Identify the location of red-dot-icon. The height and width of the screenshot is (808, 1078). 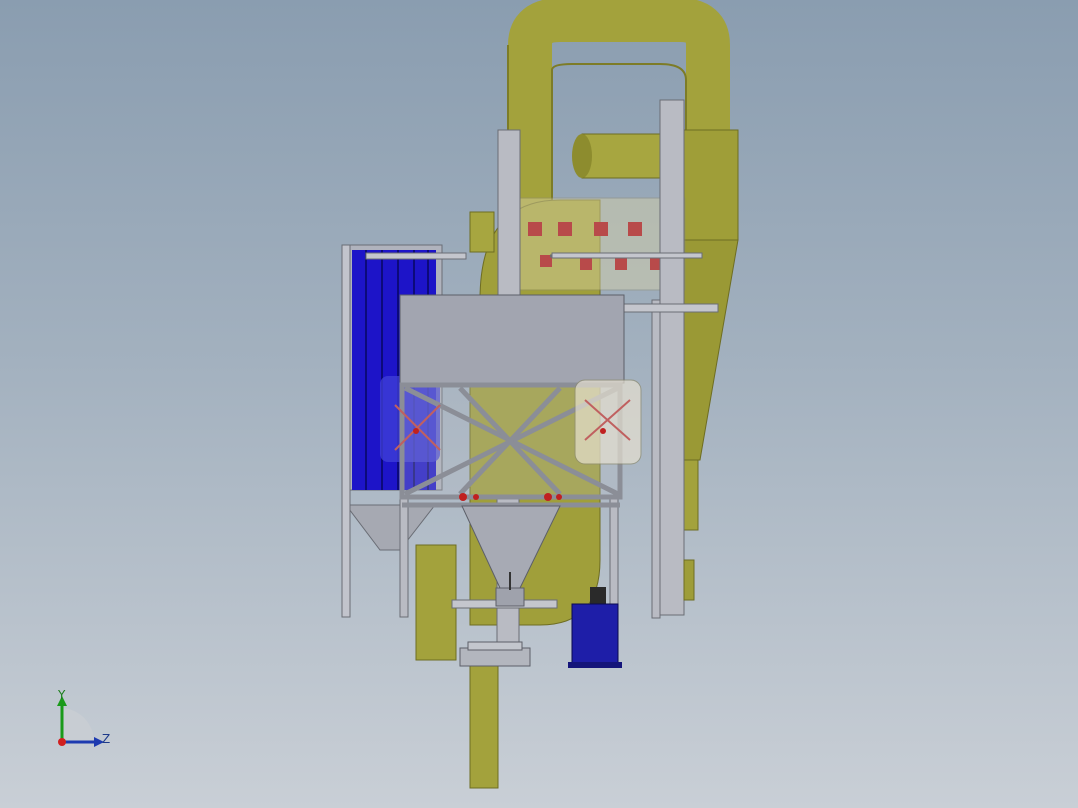
(62, 742).